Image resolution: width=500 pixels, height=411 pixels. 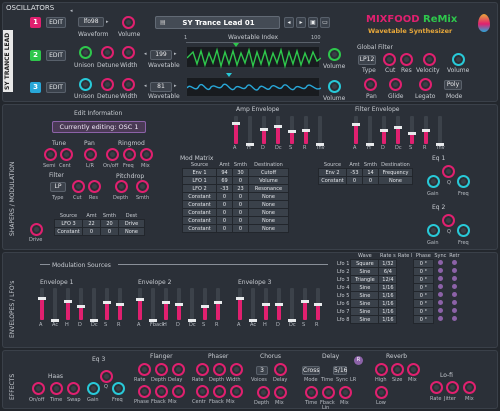 What do you see at coordinates (332, 180) in the screenshot?
I see `filter-mod-source: Constant` at bounding box center [332, 180].